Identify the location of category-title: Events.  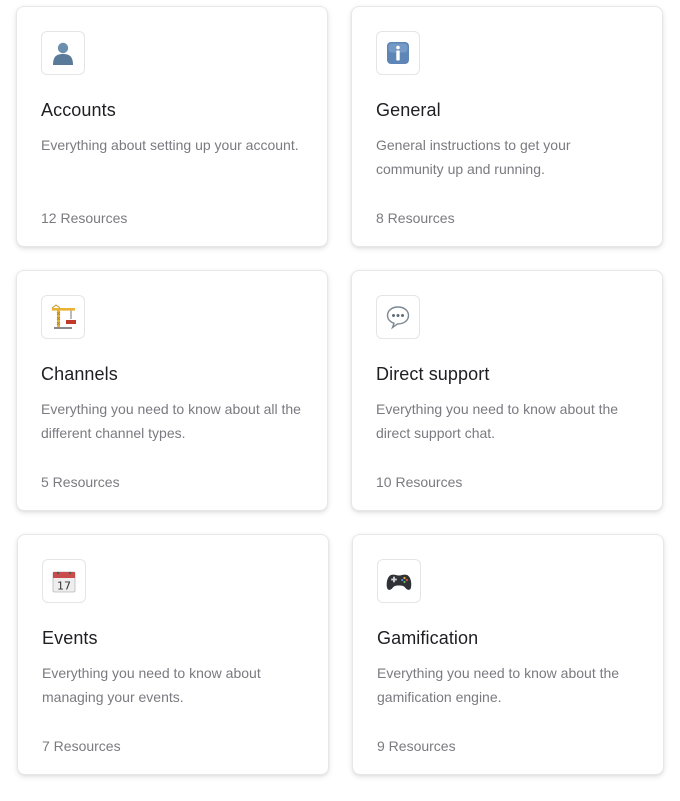
(70, 638).